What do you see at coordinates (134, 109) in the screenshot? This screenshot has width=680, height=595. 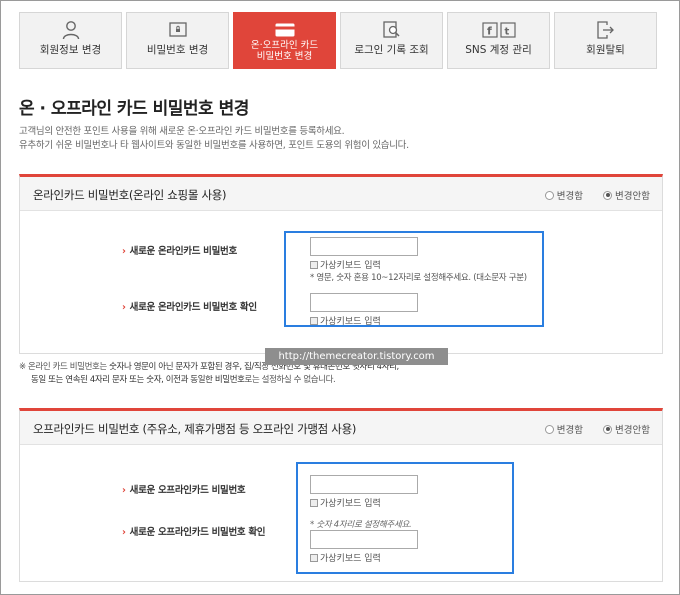 I see `page-title: 온 · 오프라인 카드 비밀번호 변경` at bounding box center [134, 109].